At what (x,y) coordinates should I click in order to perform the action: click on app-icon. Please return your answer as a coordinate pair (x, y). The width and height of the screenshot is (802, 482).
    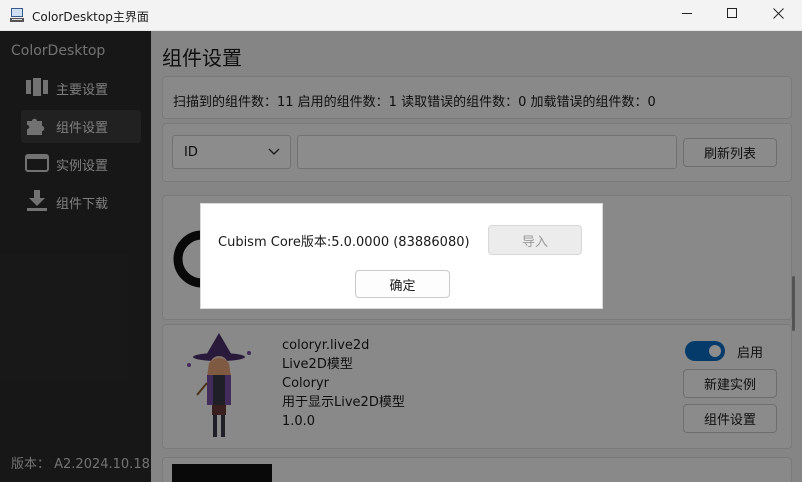
    Looking at the image, I should click on (17, 15).